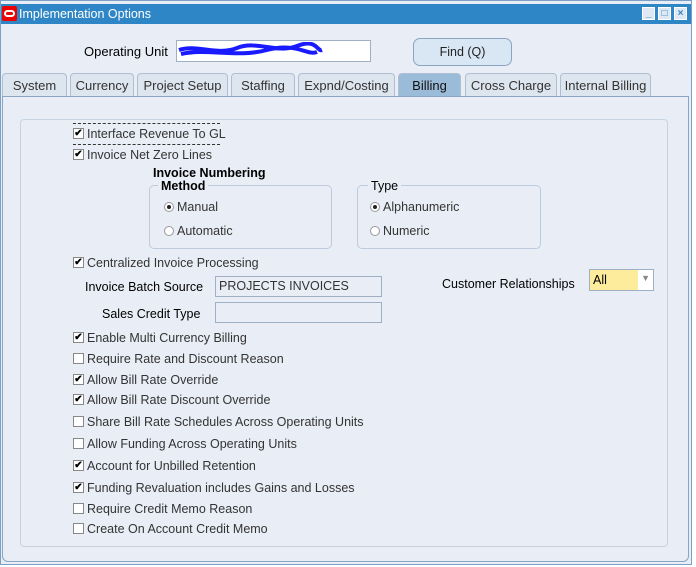 Image resolution: width=696 pixels, height=567 pixels. Describe the element at coordinates (9, 13) in the screenshot. I see `oracle-logo-icon` at that location.